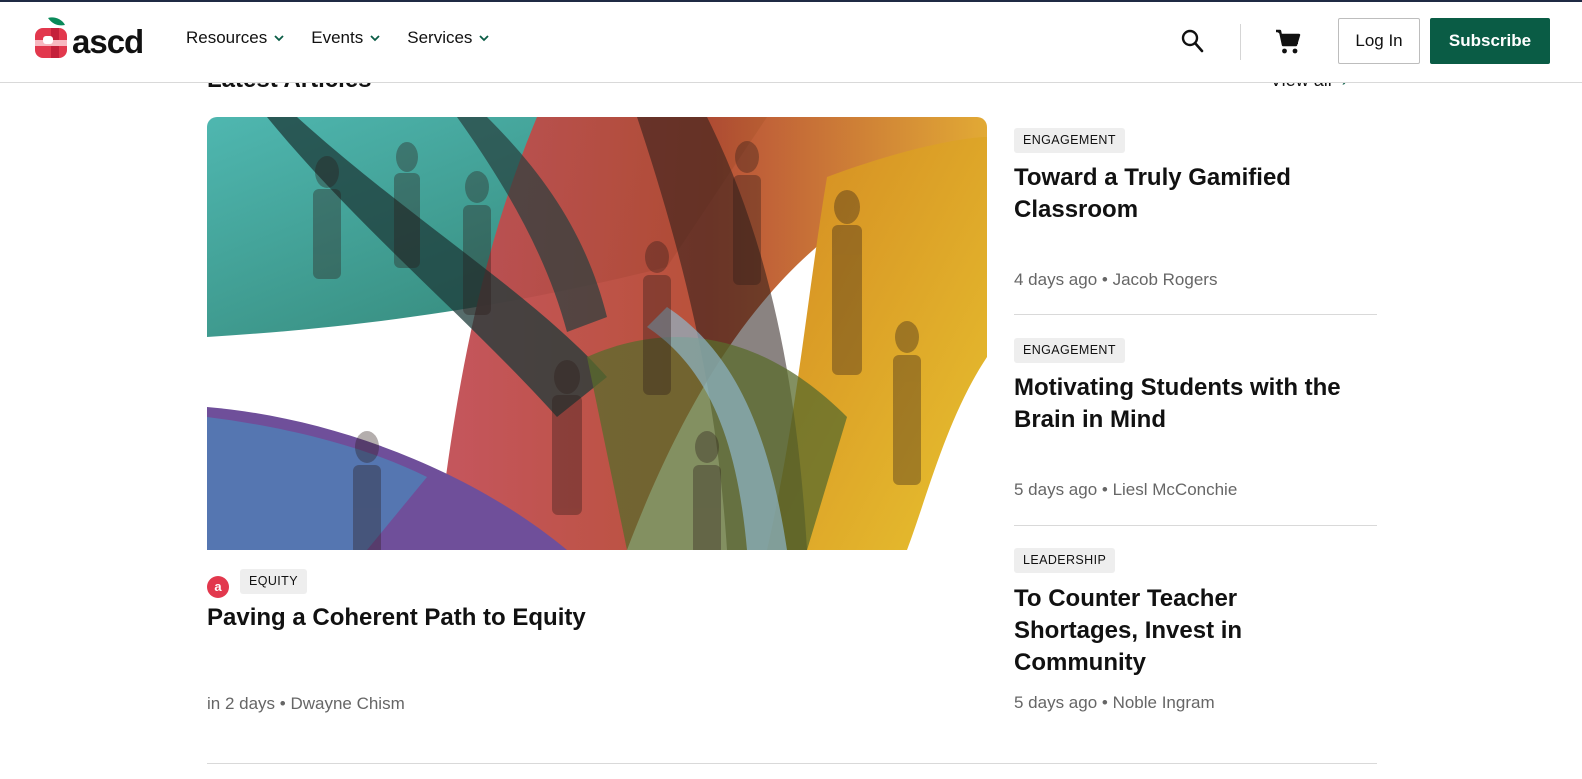 The height and width of the screenshot is (779, 1582). I want to click on author-avatar: a, so click(218, 587).